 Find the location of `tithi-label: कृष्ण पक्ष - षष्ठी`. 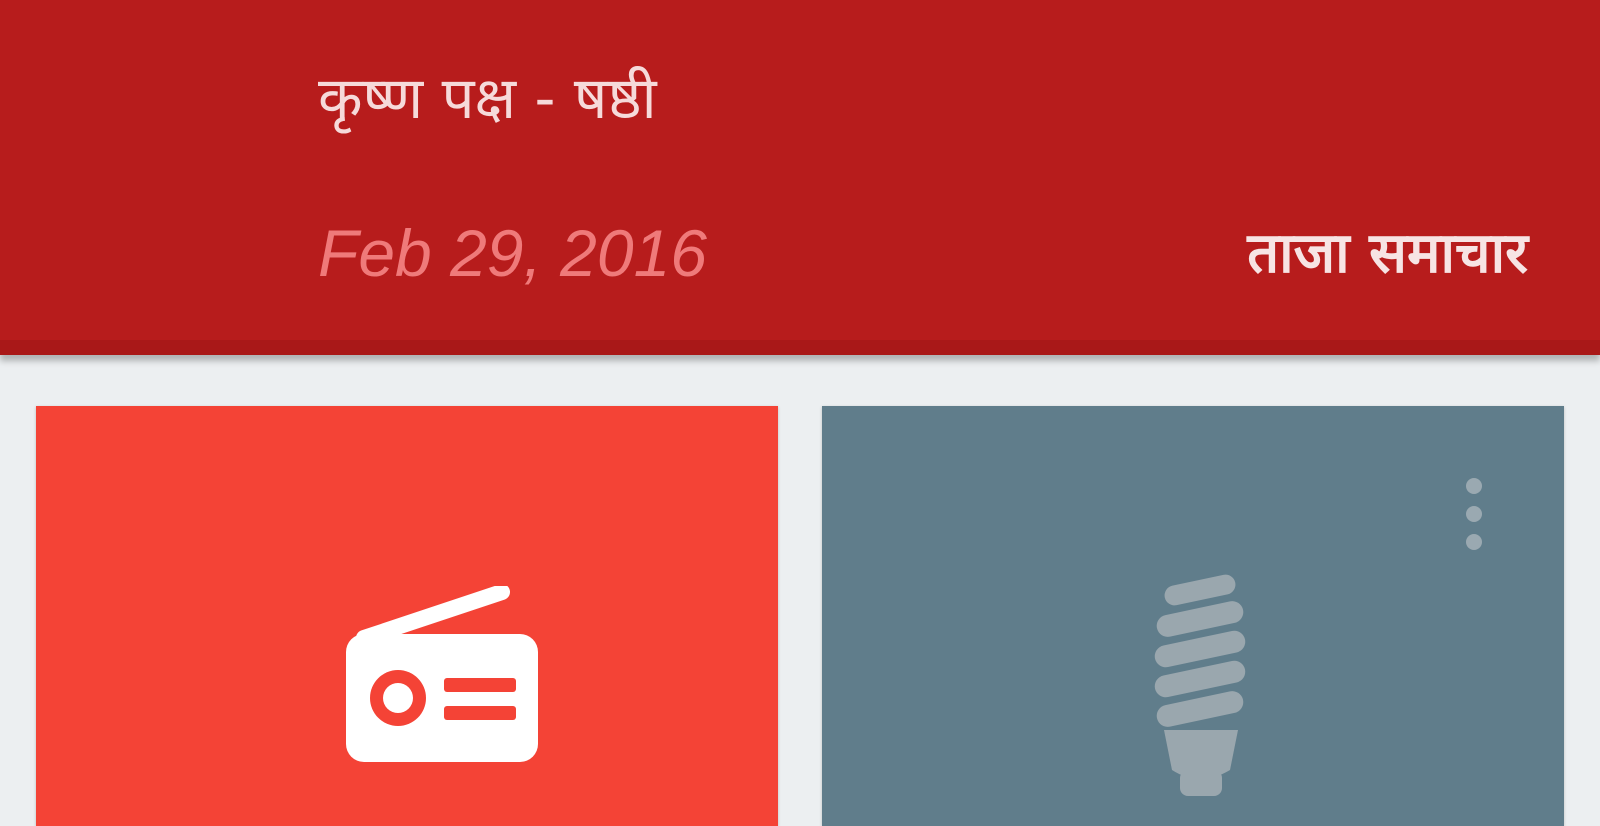

tithi-label: कृष्ण पक्ष - षष्ठी is located at coordinates (487, 98).